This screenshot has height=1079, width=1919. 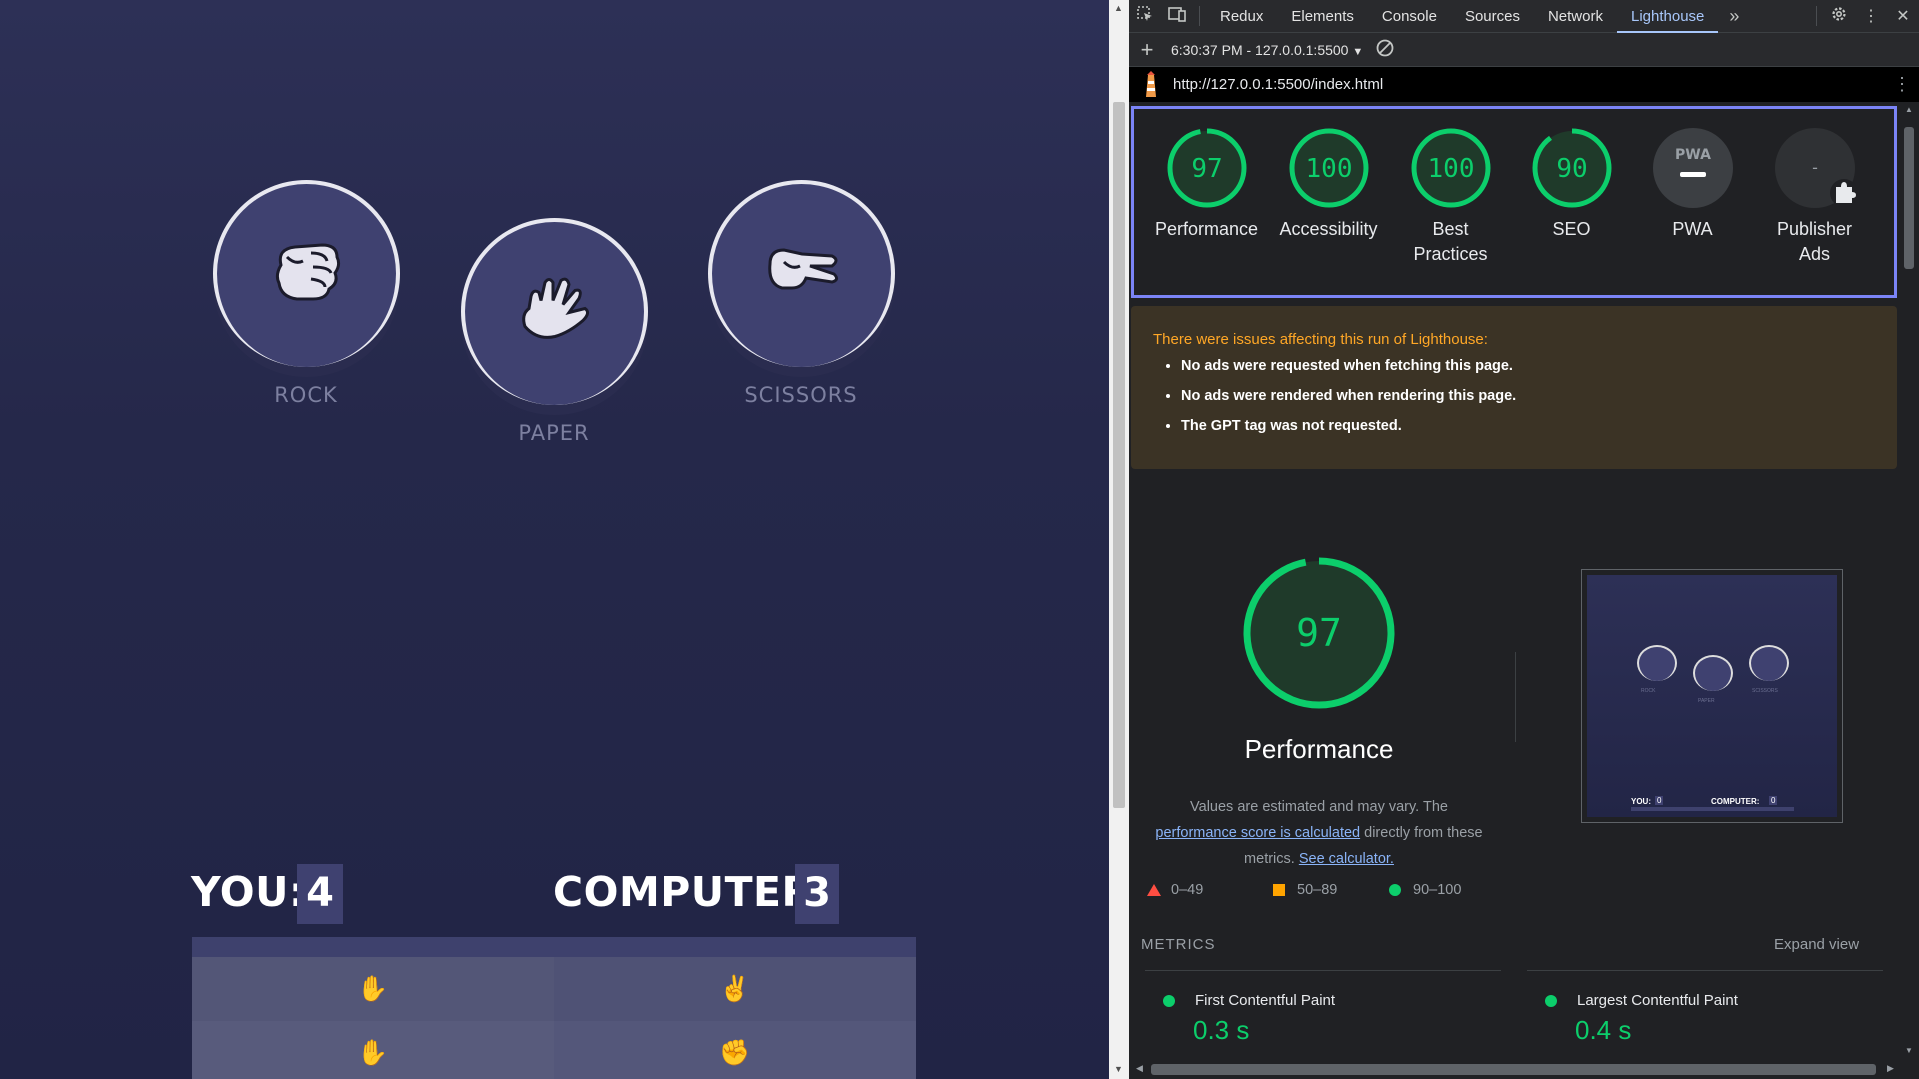 What do you see at coordinates (1264, 50) in the screenshot?
I see `report-selector: 6:30:37 PM - 127.0.0.1:5500 ▼` at bounding box center [1264, 50].